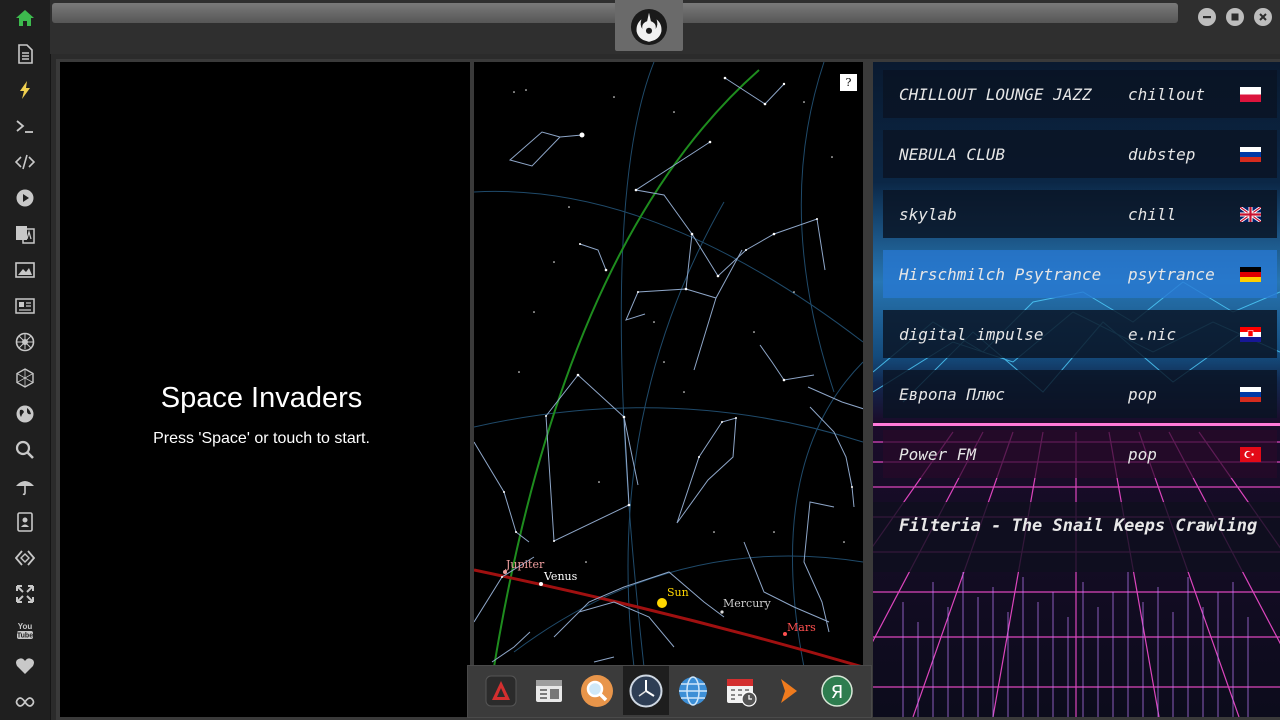  I want to click on logo-tab, so click(649, 25).